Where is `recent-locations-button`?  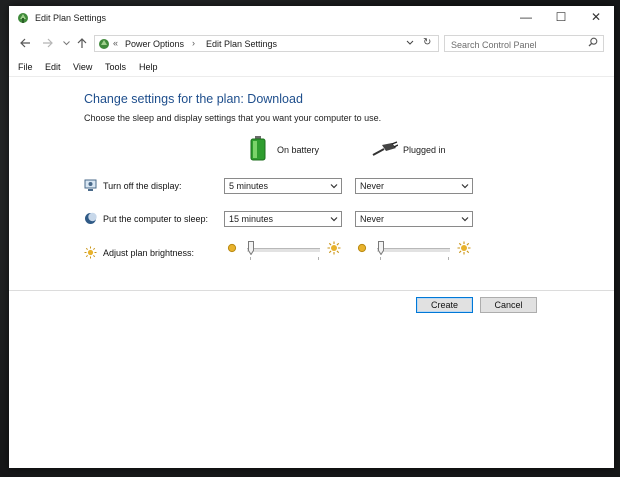 recent-locations-button is located at coordinates (66, 43).